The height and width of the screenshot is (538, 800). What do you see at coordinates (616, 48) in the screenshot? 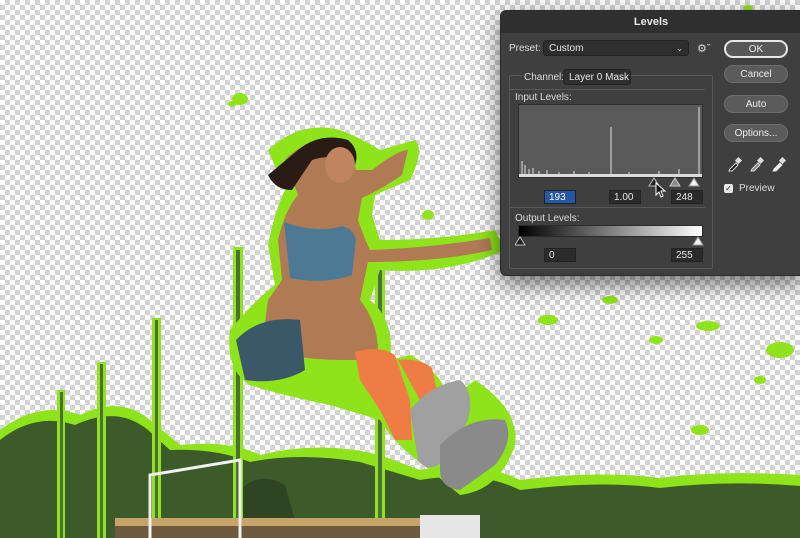
I see `preset-dropdown: Custom ⌄` at bounding box center [616, 48].